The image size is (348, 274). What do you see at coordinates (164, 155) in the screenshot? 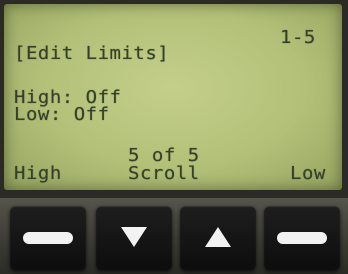
I see `item-counter: 5 of 5` at bounding box center [164, 155].